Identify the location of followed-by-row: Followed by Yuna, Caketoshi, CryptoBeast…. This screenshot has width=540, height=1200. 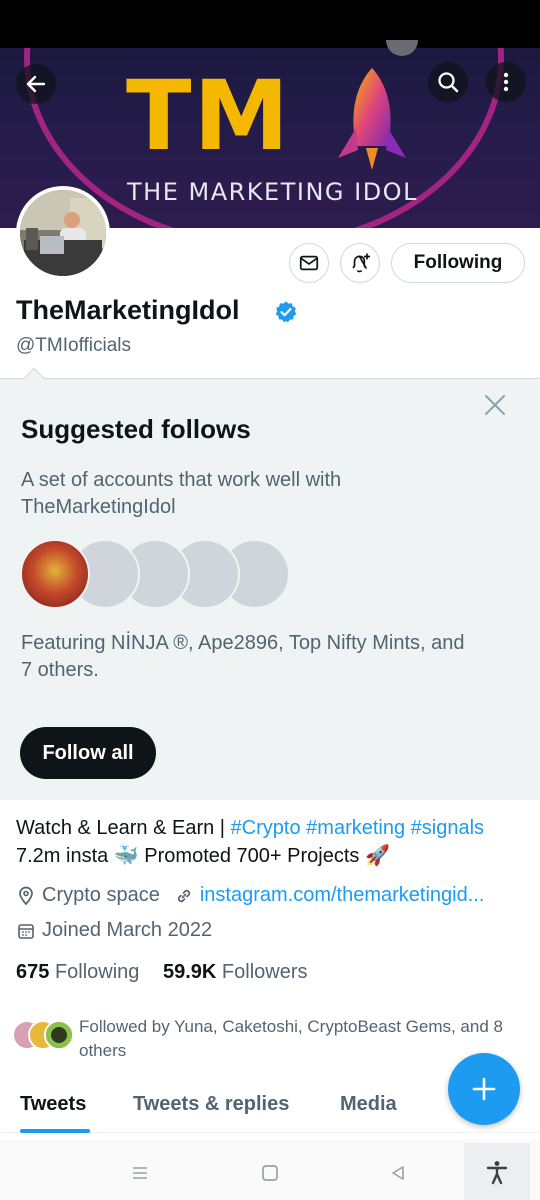
(272, 1039).